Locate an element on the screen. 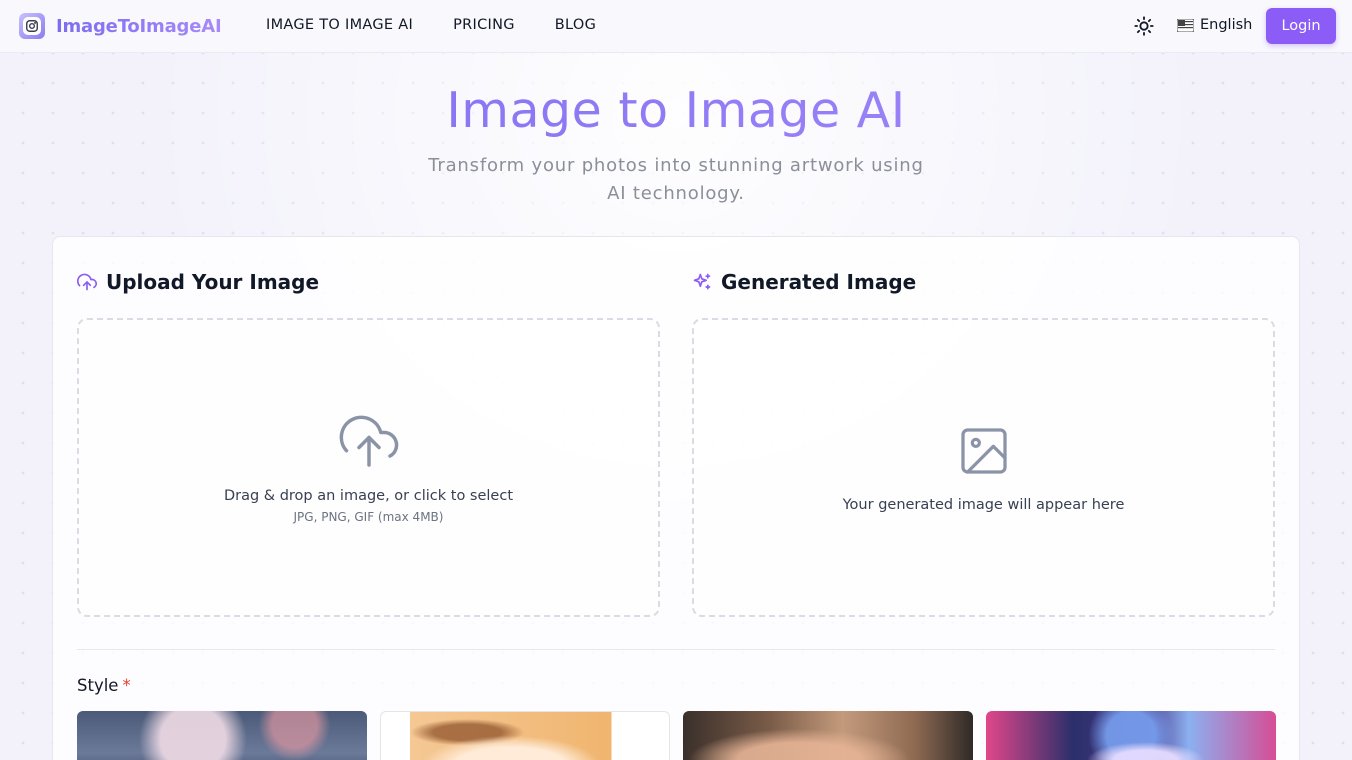  sun-icon is located at coordinates (1144, 26).